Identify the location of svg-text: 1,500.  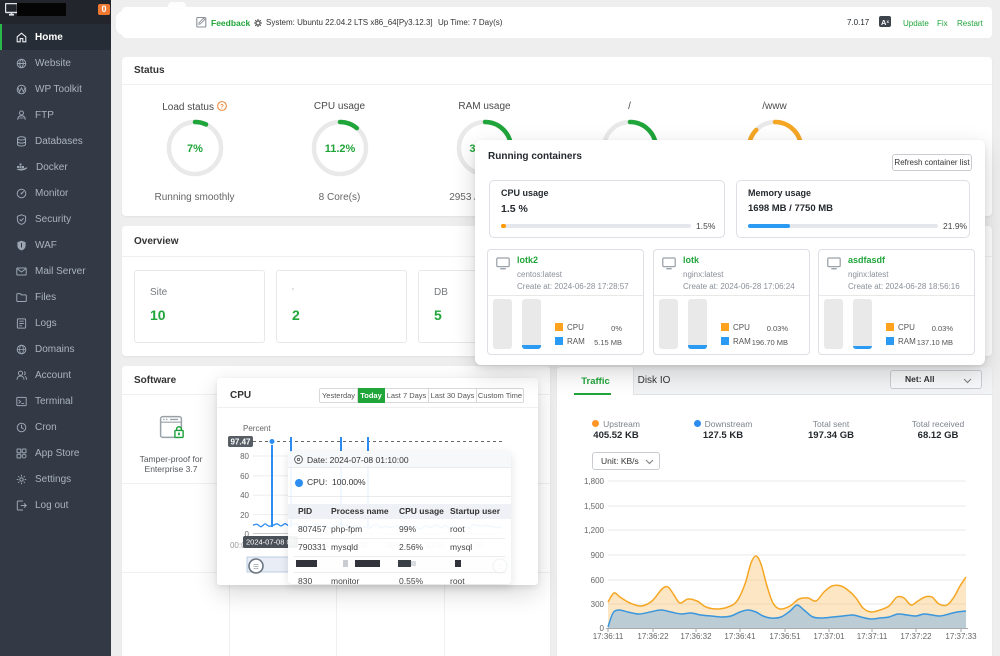
(594, 506).